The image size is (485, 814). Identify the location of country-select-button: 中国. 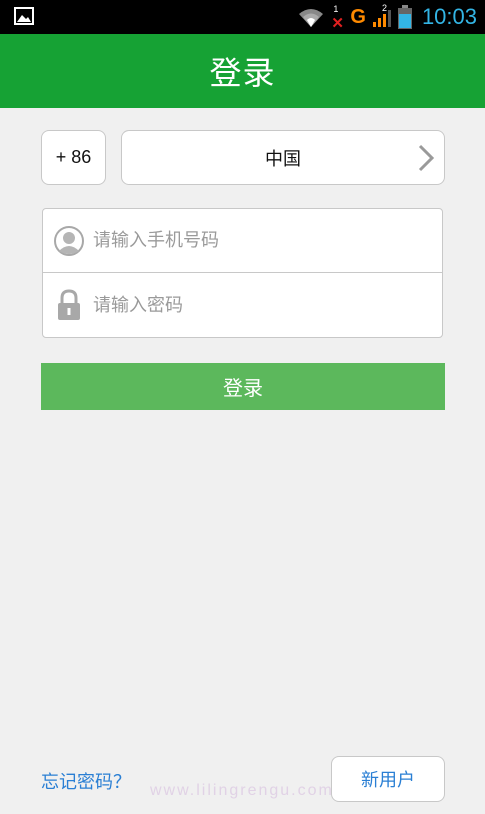
(283, 157).